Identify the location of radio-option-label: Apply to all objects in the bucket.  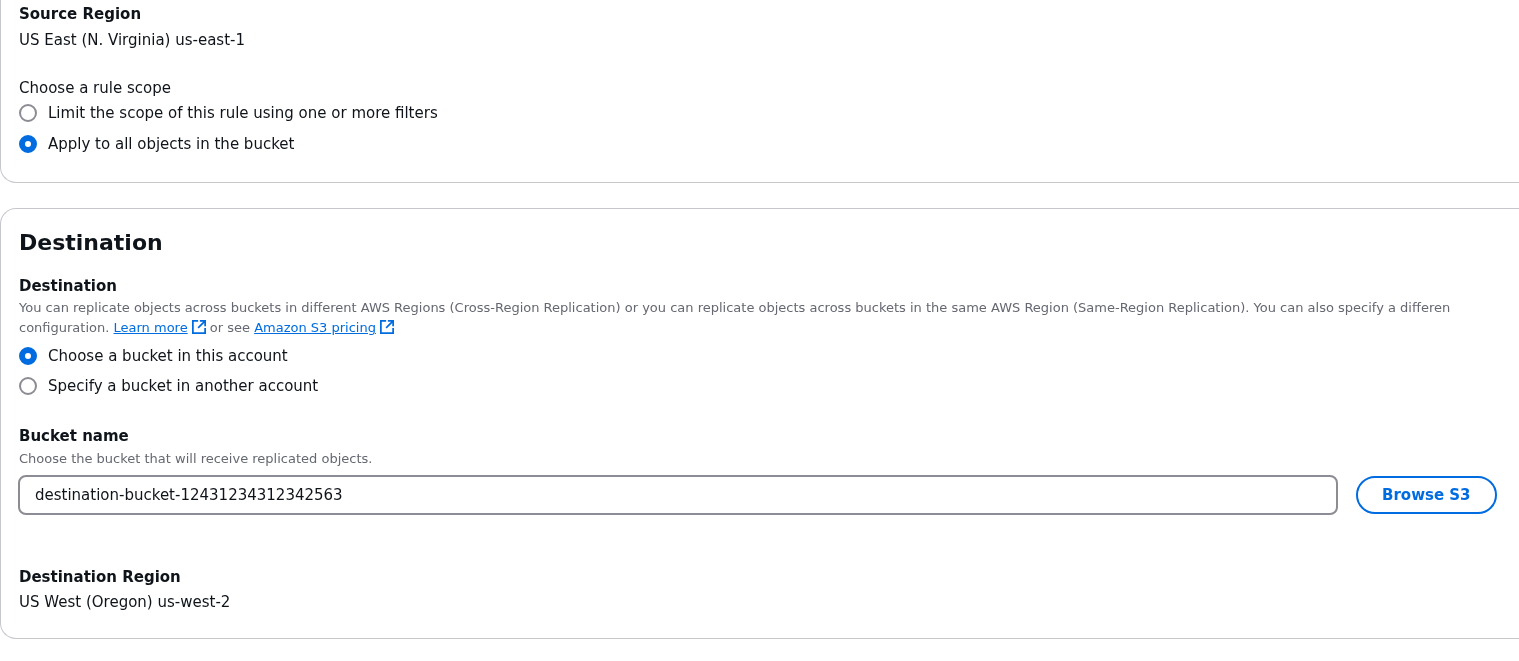
(171, 143).